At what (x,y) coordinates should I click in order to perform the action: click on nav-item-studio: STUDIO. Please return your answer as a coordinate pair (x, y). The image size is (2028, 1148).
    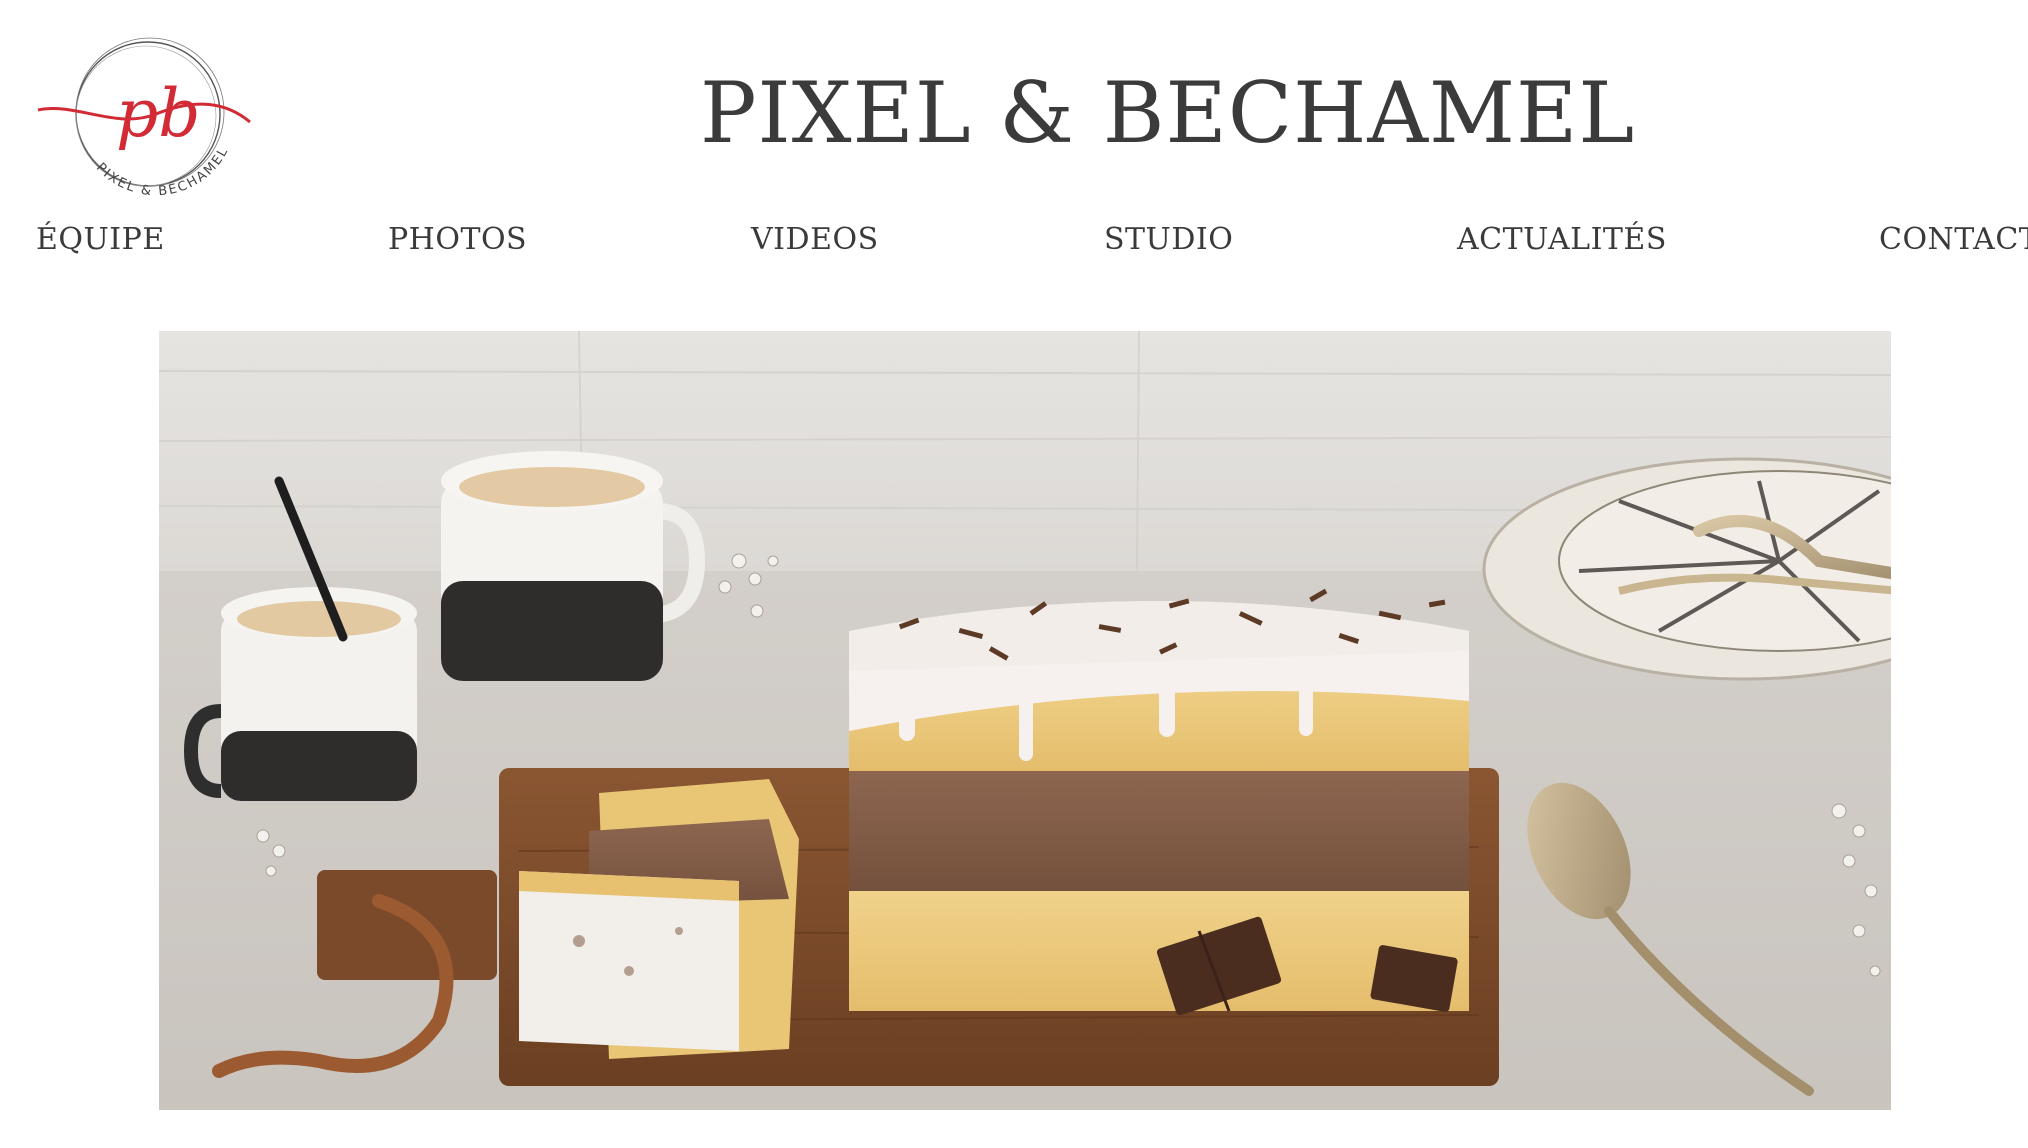
    Looking at the image, I should click on (1168, 239).